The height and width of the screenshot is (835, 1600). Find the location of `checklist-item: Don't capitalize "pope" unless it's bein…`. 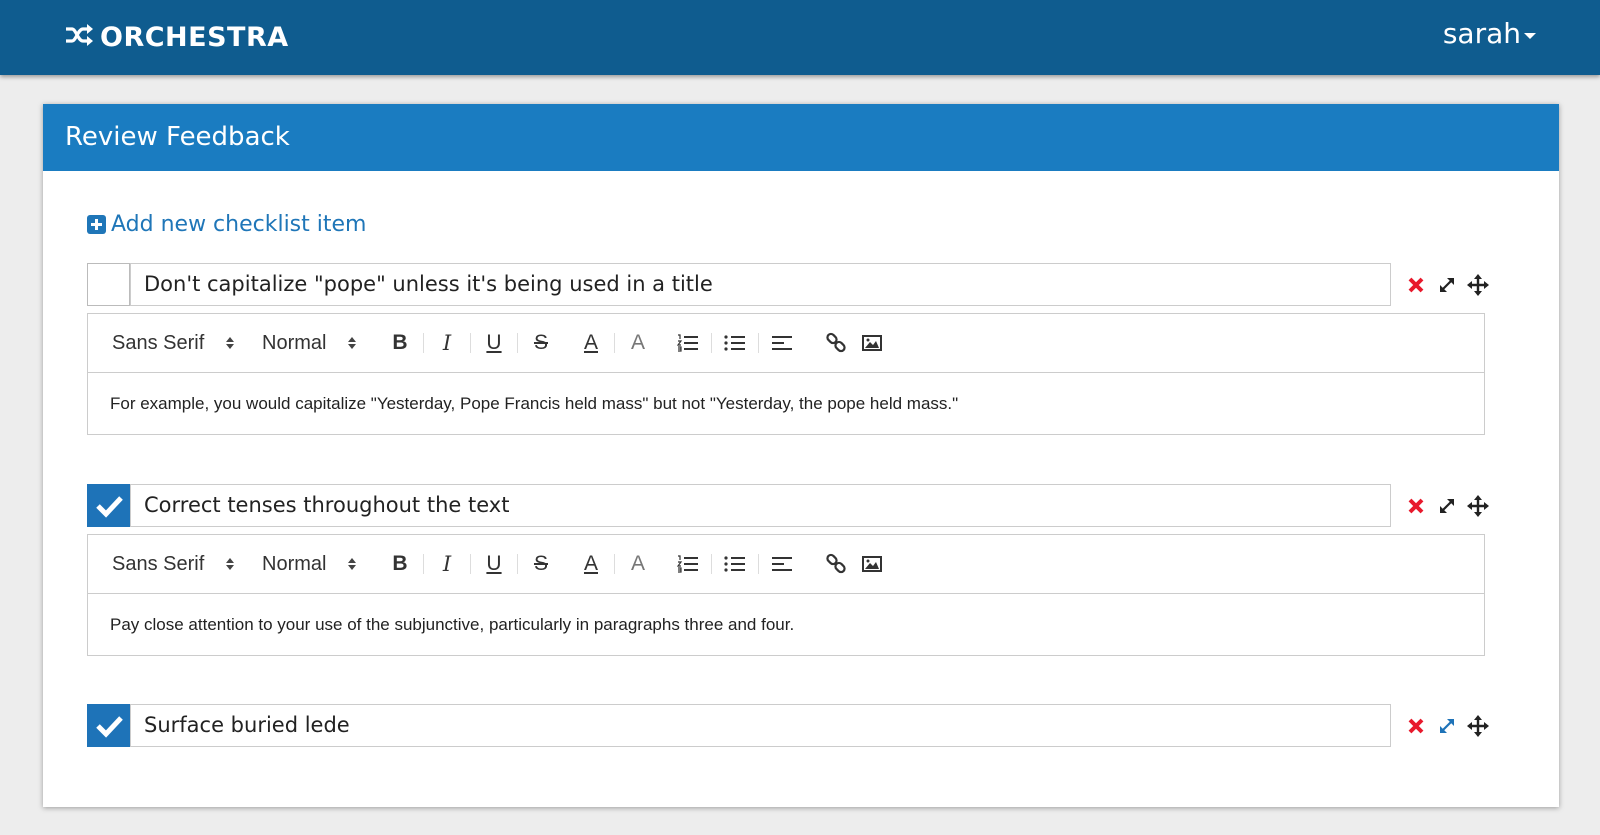

checklist-item: Don't capitalize "pope" unless it's bein… is located at coordinates (788, 284).